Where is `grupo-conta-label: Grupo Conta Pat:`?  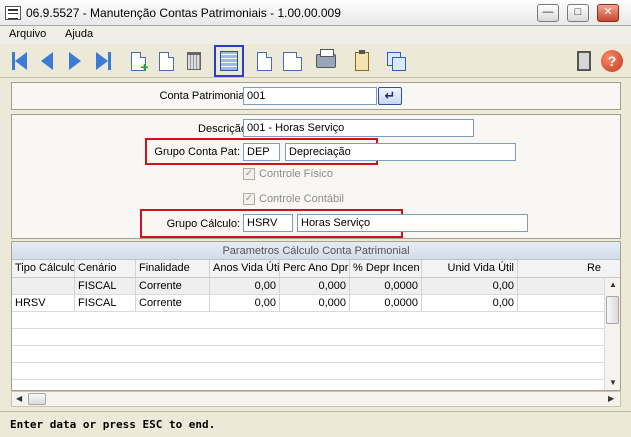
grupo-conta-label: Grupo Conta Pat: is located at coordinates (197, 152).